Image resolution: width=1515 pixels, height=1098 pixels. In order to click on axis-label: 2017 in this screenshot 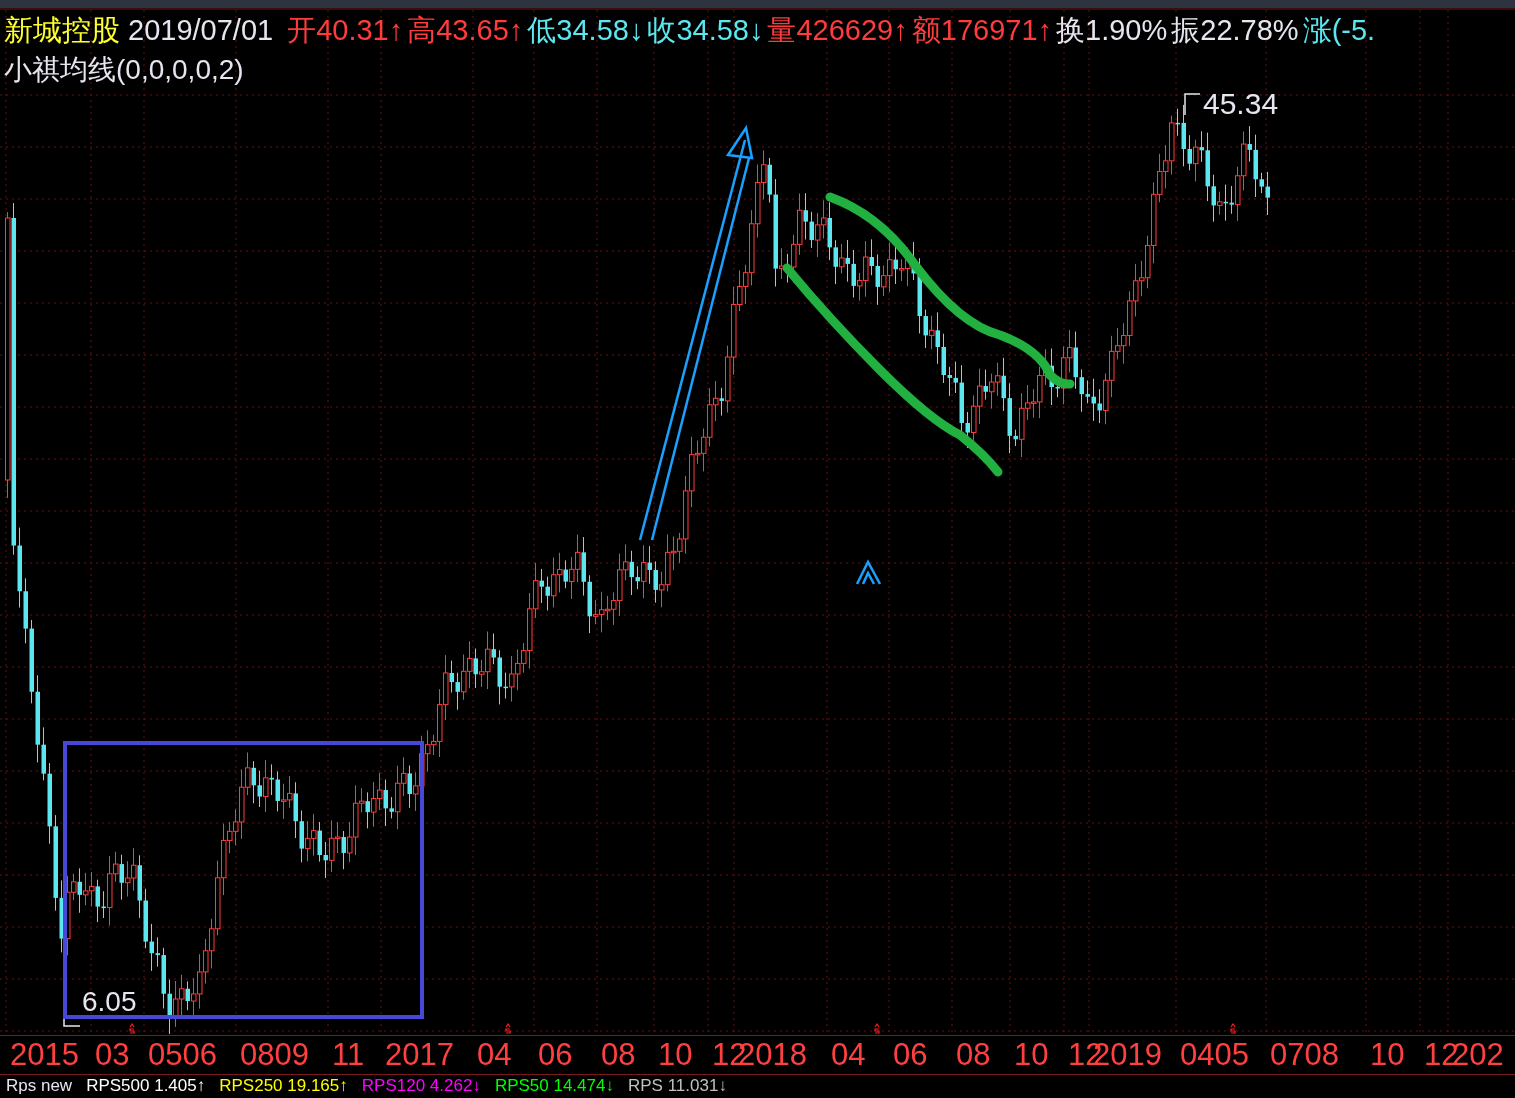, I will do `click(419, 1055)`.